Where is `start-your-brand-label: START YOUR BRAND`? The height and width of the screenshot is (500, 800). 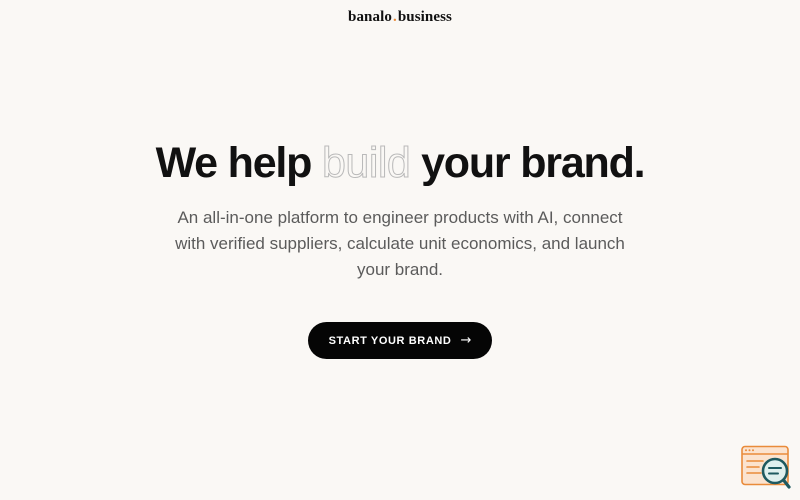 start-your-brand-label: START YOUR BRAND is located at coordinates (390, 340).